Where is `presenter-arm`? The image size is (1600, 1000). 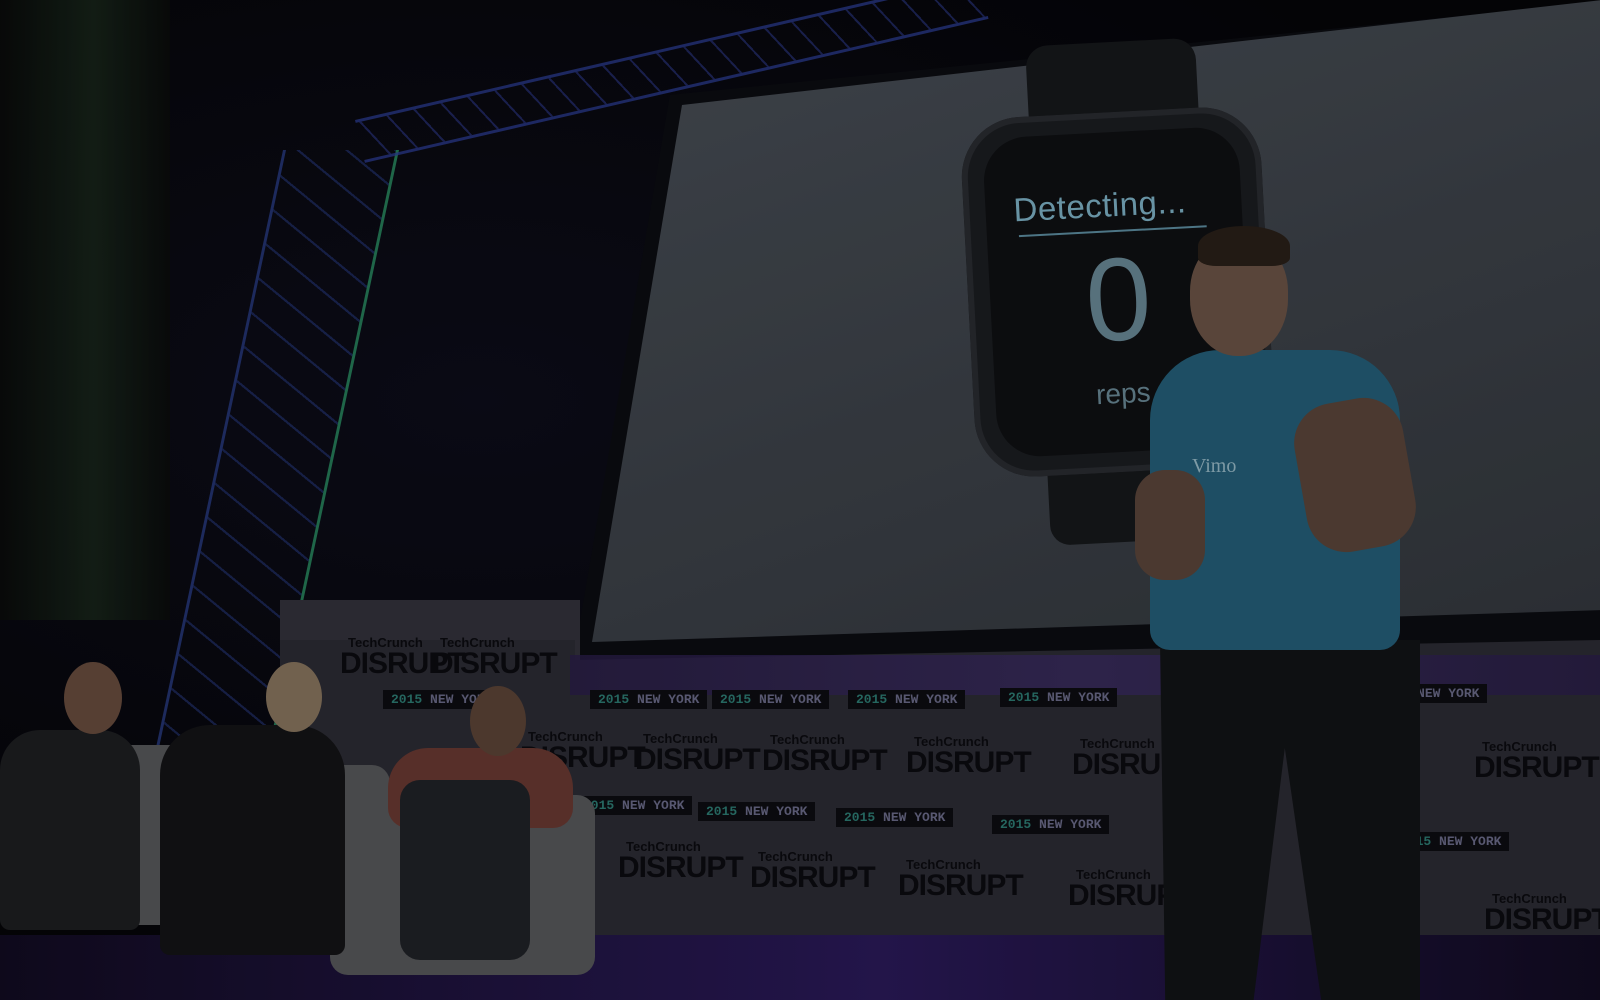 presenter-arm is located at coordinates (1170, 525).